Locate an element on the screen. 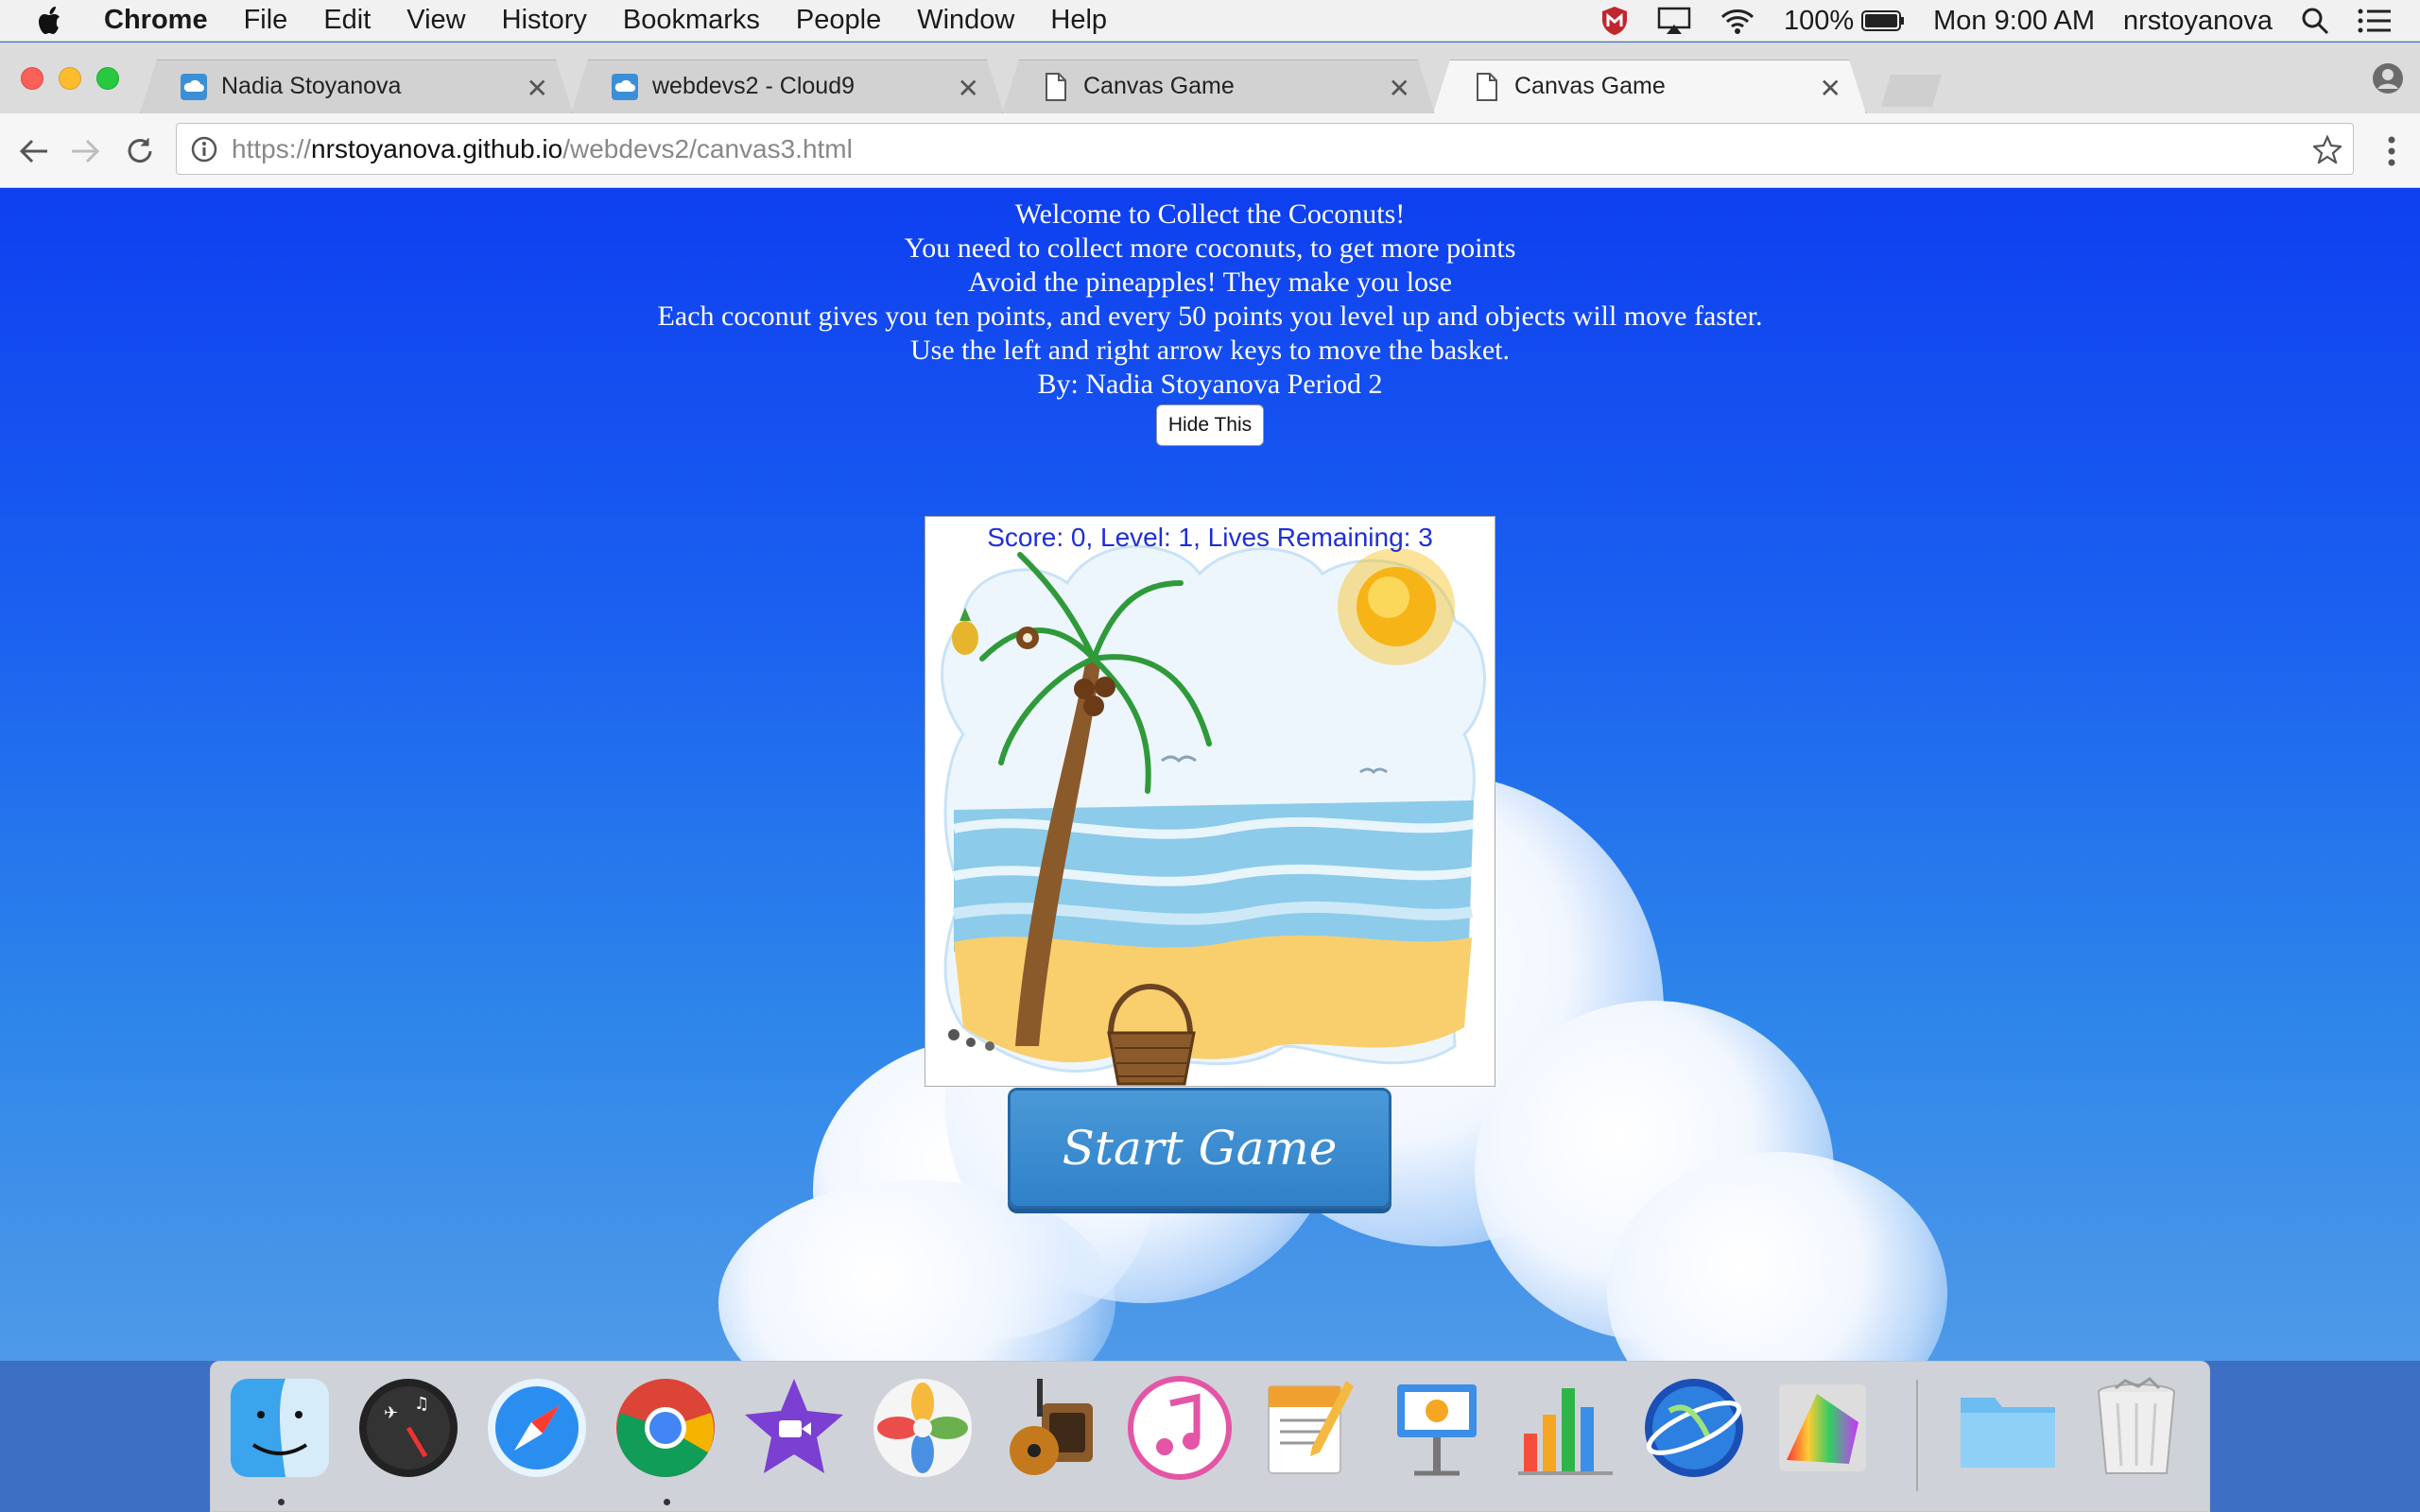 The image size is (2420, 1512). game-canvas: Score: 0, Level: 1, Lives Remaining: 3 is located at coordinates (1210, 801).